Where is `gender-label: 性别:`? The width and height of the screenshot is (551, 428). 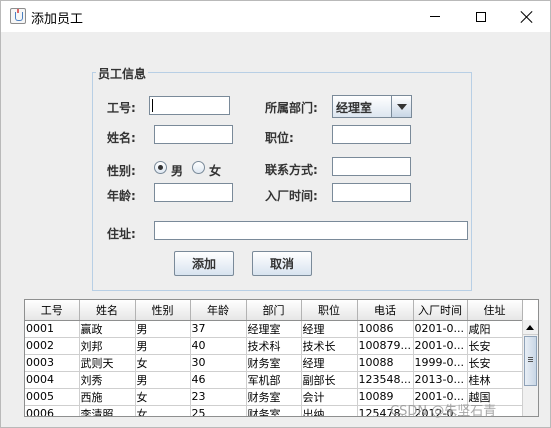
gender-label: 性别: is located at coordinates (121, 171).